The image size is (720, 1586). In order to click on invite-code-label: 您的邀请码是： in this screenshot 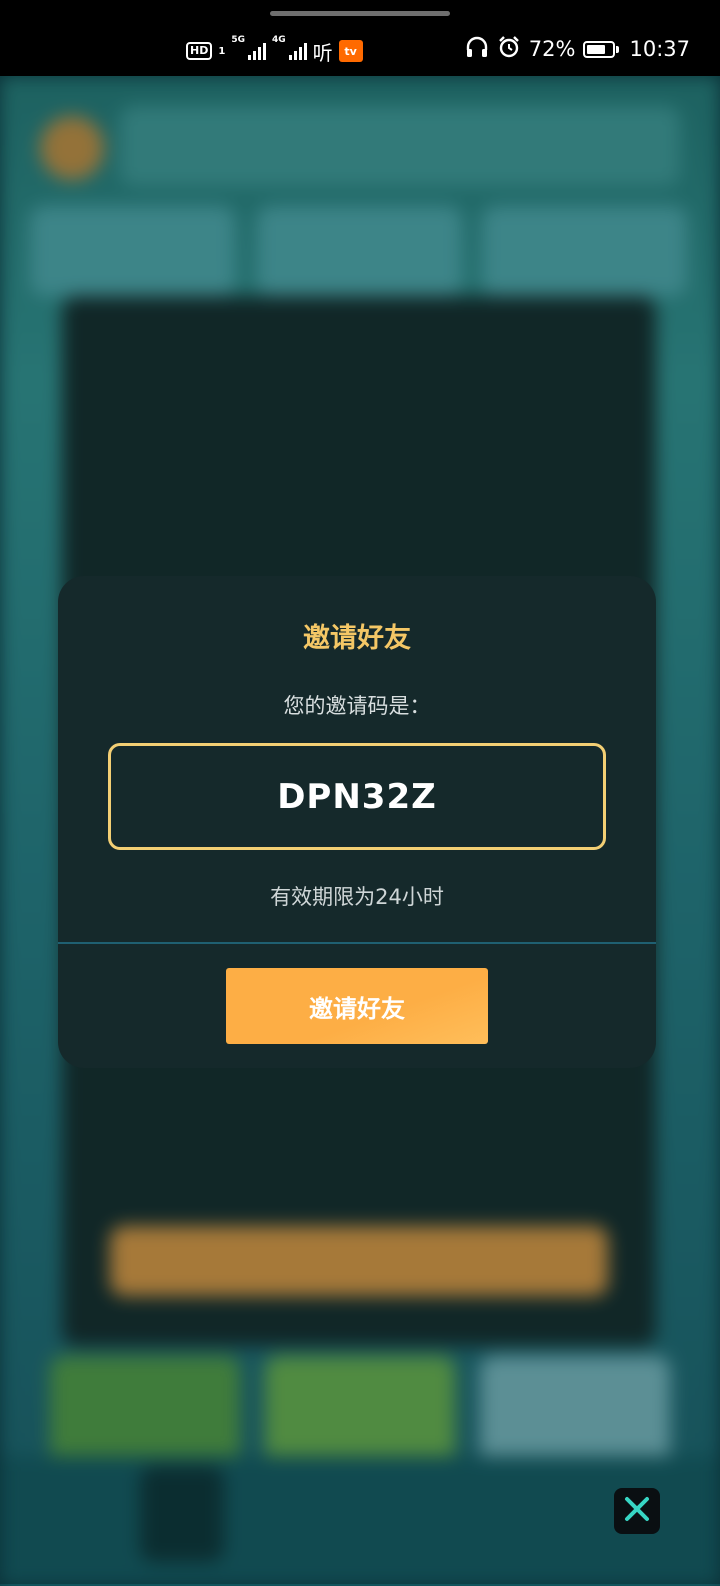, I will do `click(357, 706)`.